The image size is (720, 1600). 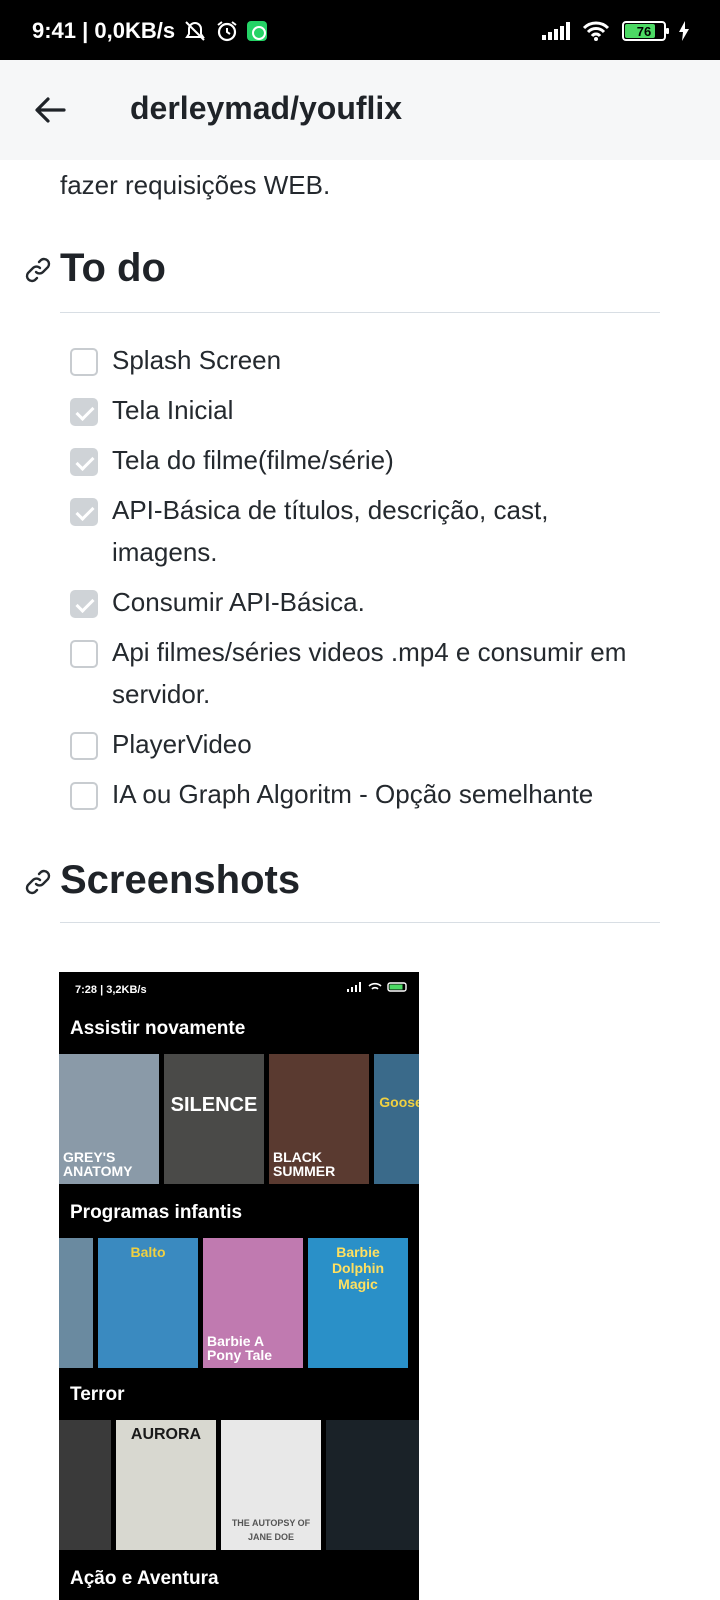 I want to click on whatsapp-icon, so click(x=257, y=31).